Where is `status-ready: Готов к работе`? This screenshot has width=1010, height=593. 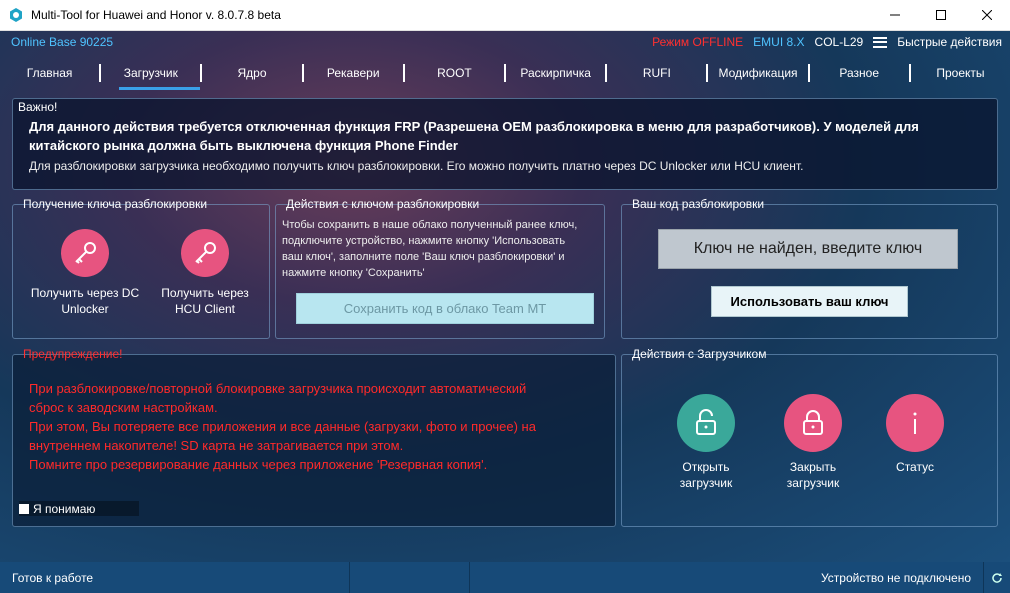
status-ready: Готов к работе is located at coordinates (175, 577).